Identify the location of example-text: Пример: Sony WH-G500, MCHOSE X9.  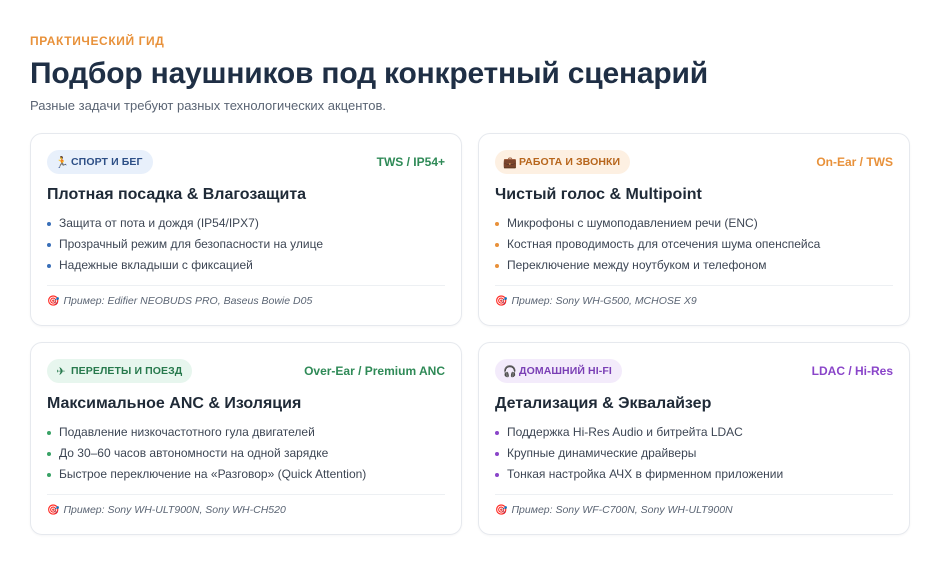
(604, 301).